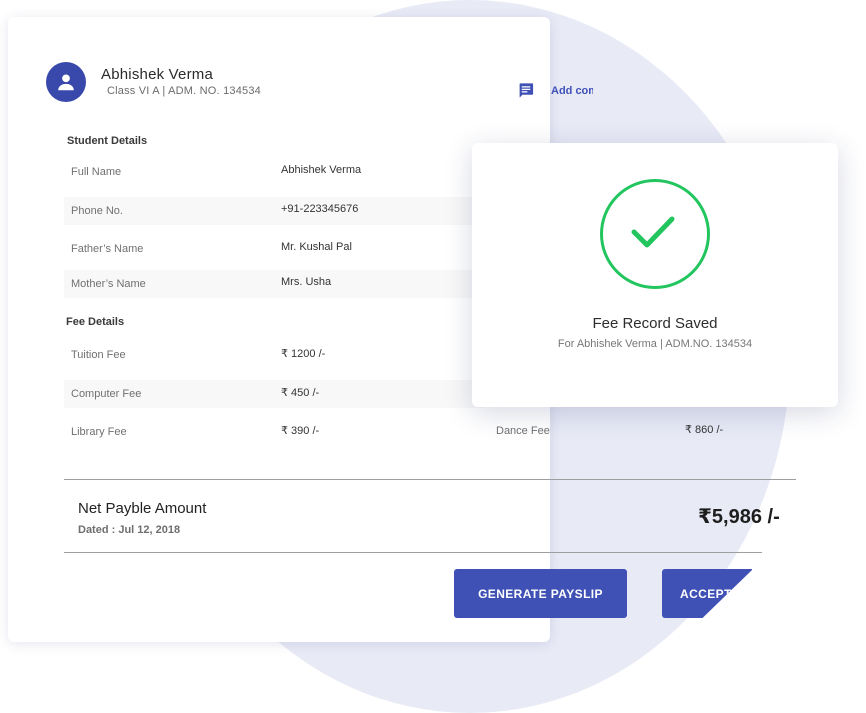 The width and height of the screenshot is (866, 713). I want to click on fee-row-library: Library Fee ₹ 390 /-, so click(274, 432).